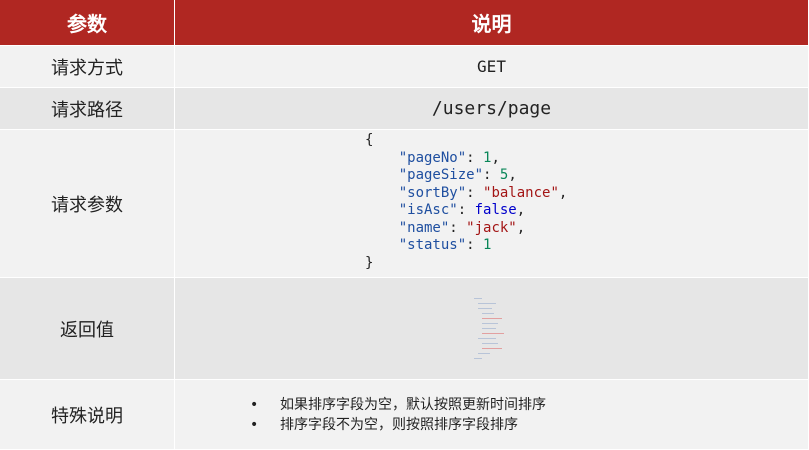 The width and height of the screenshot is (809, 450). What do you see at coordinates (424, 227) in the screenshot?
I see `code-key: "name"` at bounding box center [424, 227].